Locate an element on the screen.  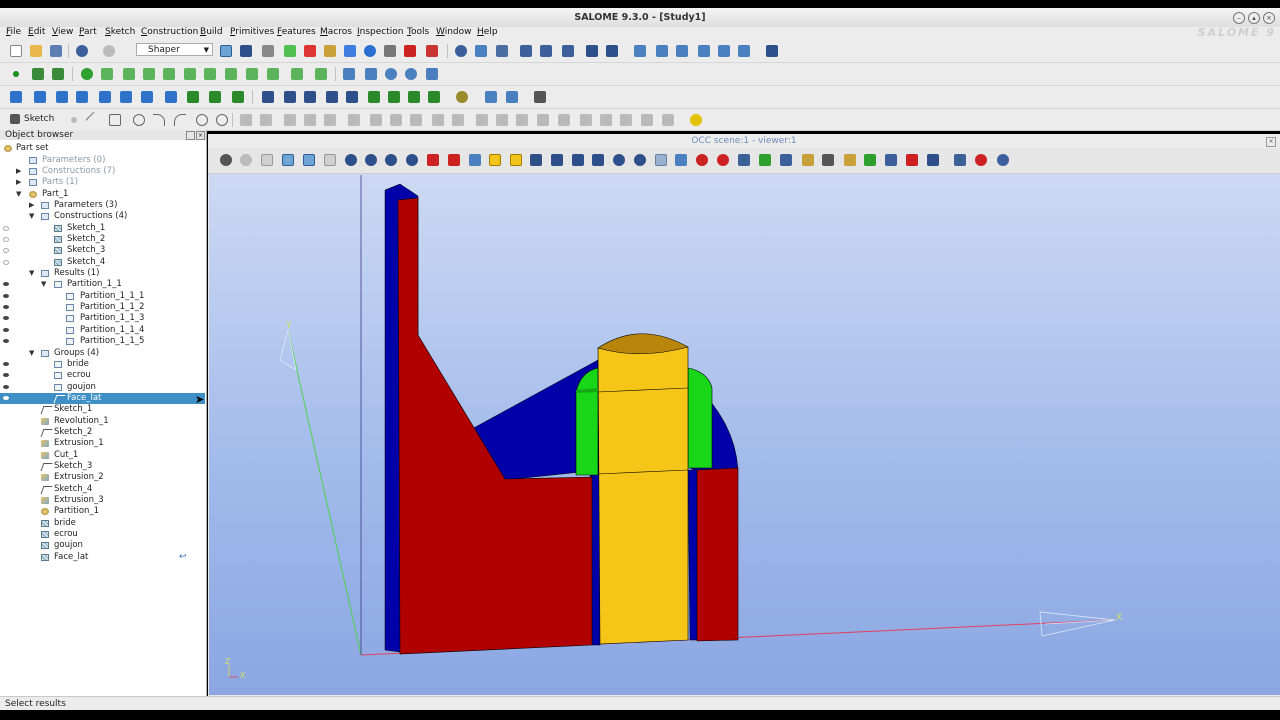
cylinder-icon is located at coordinates (330, 51).